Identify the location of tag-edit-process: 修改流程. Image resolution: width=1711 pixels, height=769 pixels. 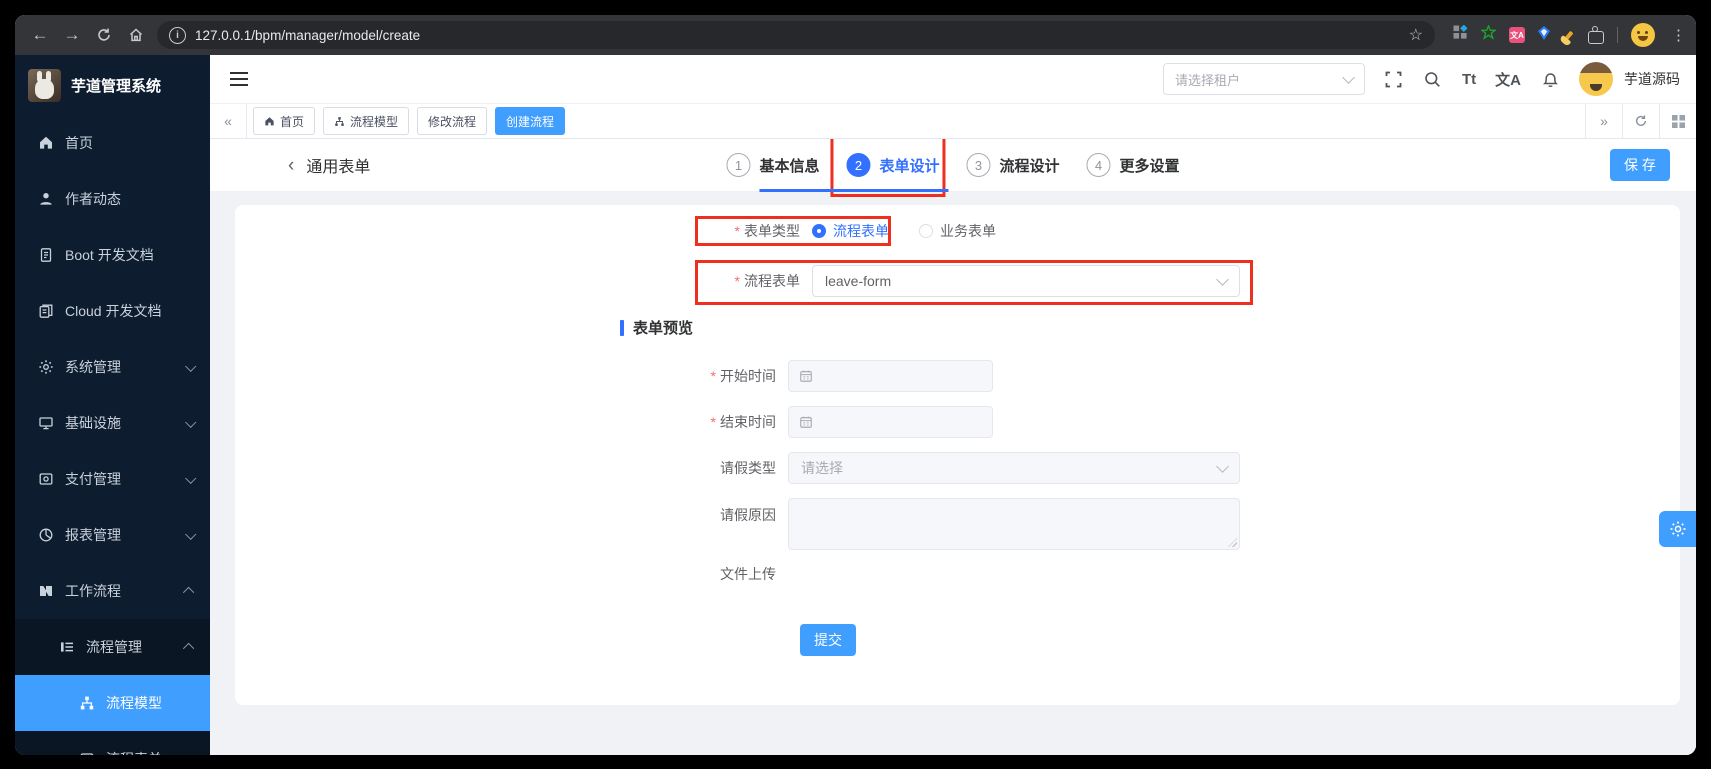
(452, 121).